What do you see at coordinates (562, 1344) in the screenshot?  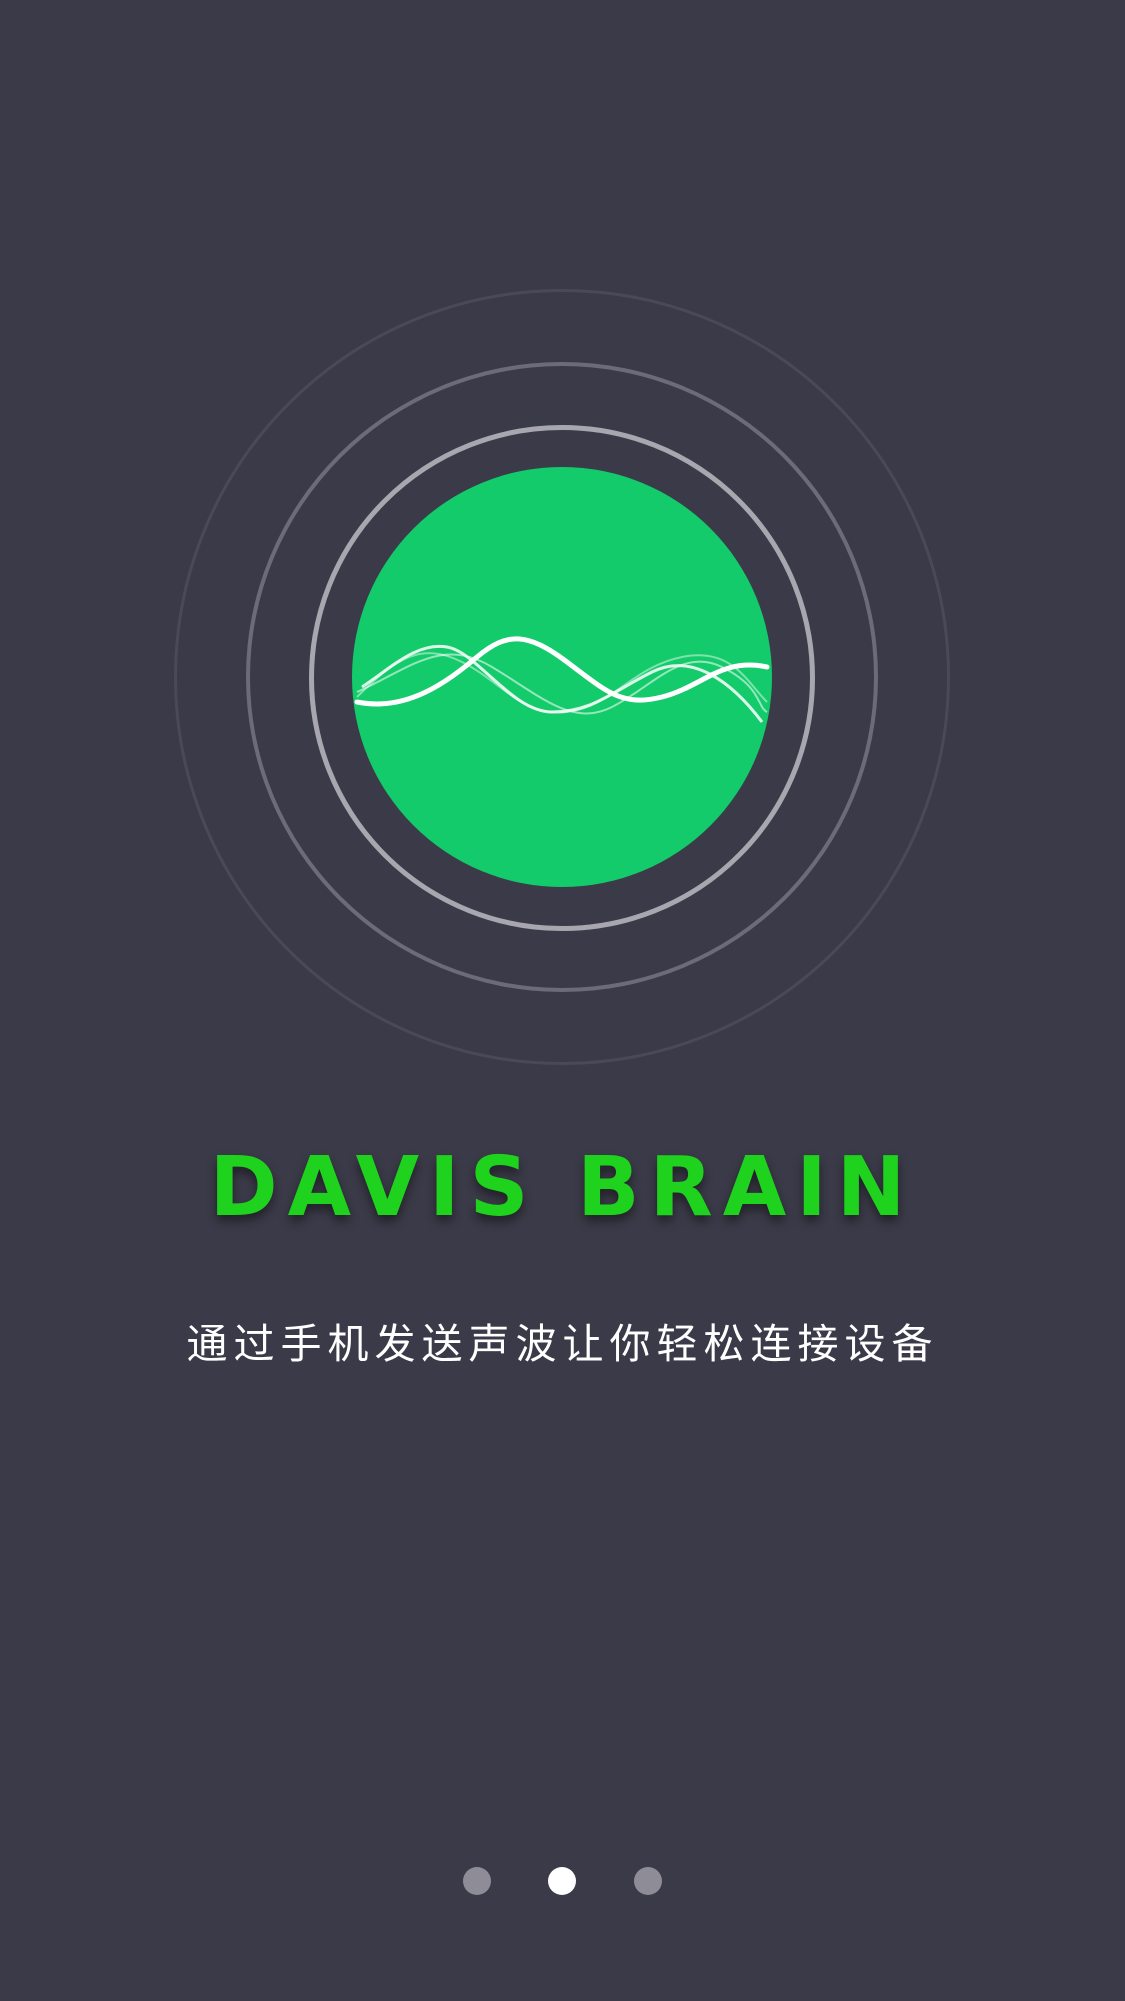 I see `tagline: 通过手机发送声波让你轻松连接设备` at bounding box center [562, 1344].